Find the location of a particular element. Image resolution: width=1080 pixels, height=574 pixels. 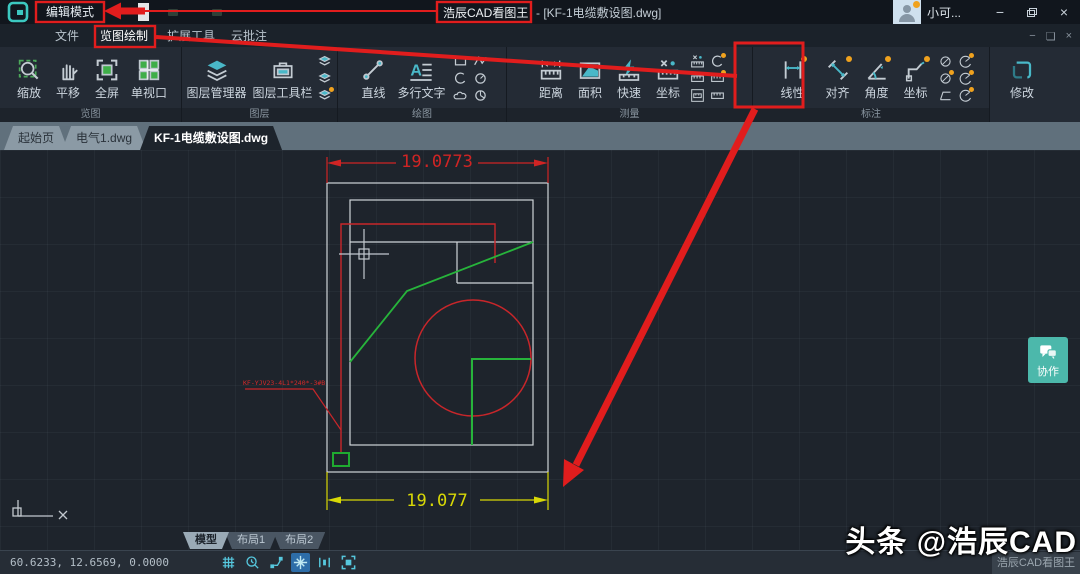

document-title: - [KF-1电缆敷设图.dwg] is located at coordinates (599, 13).